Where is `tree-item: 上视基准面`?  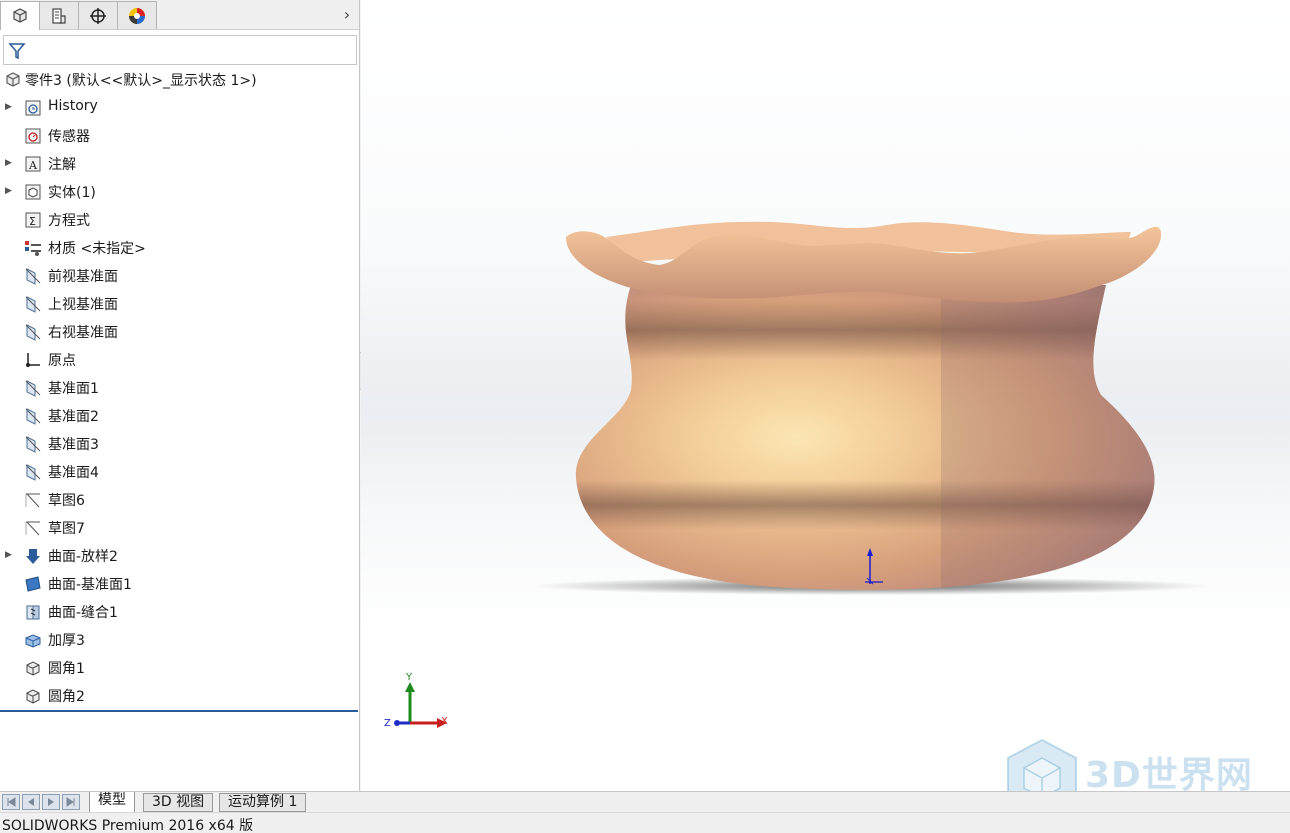
tree-item: 上视基准面 is located at coordinates (179, 304).